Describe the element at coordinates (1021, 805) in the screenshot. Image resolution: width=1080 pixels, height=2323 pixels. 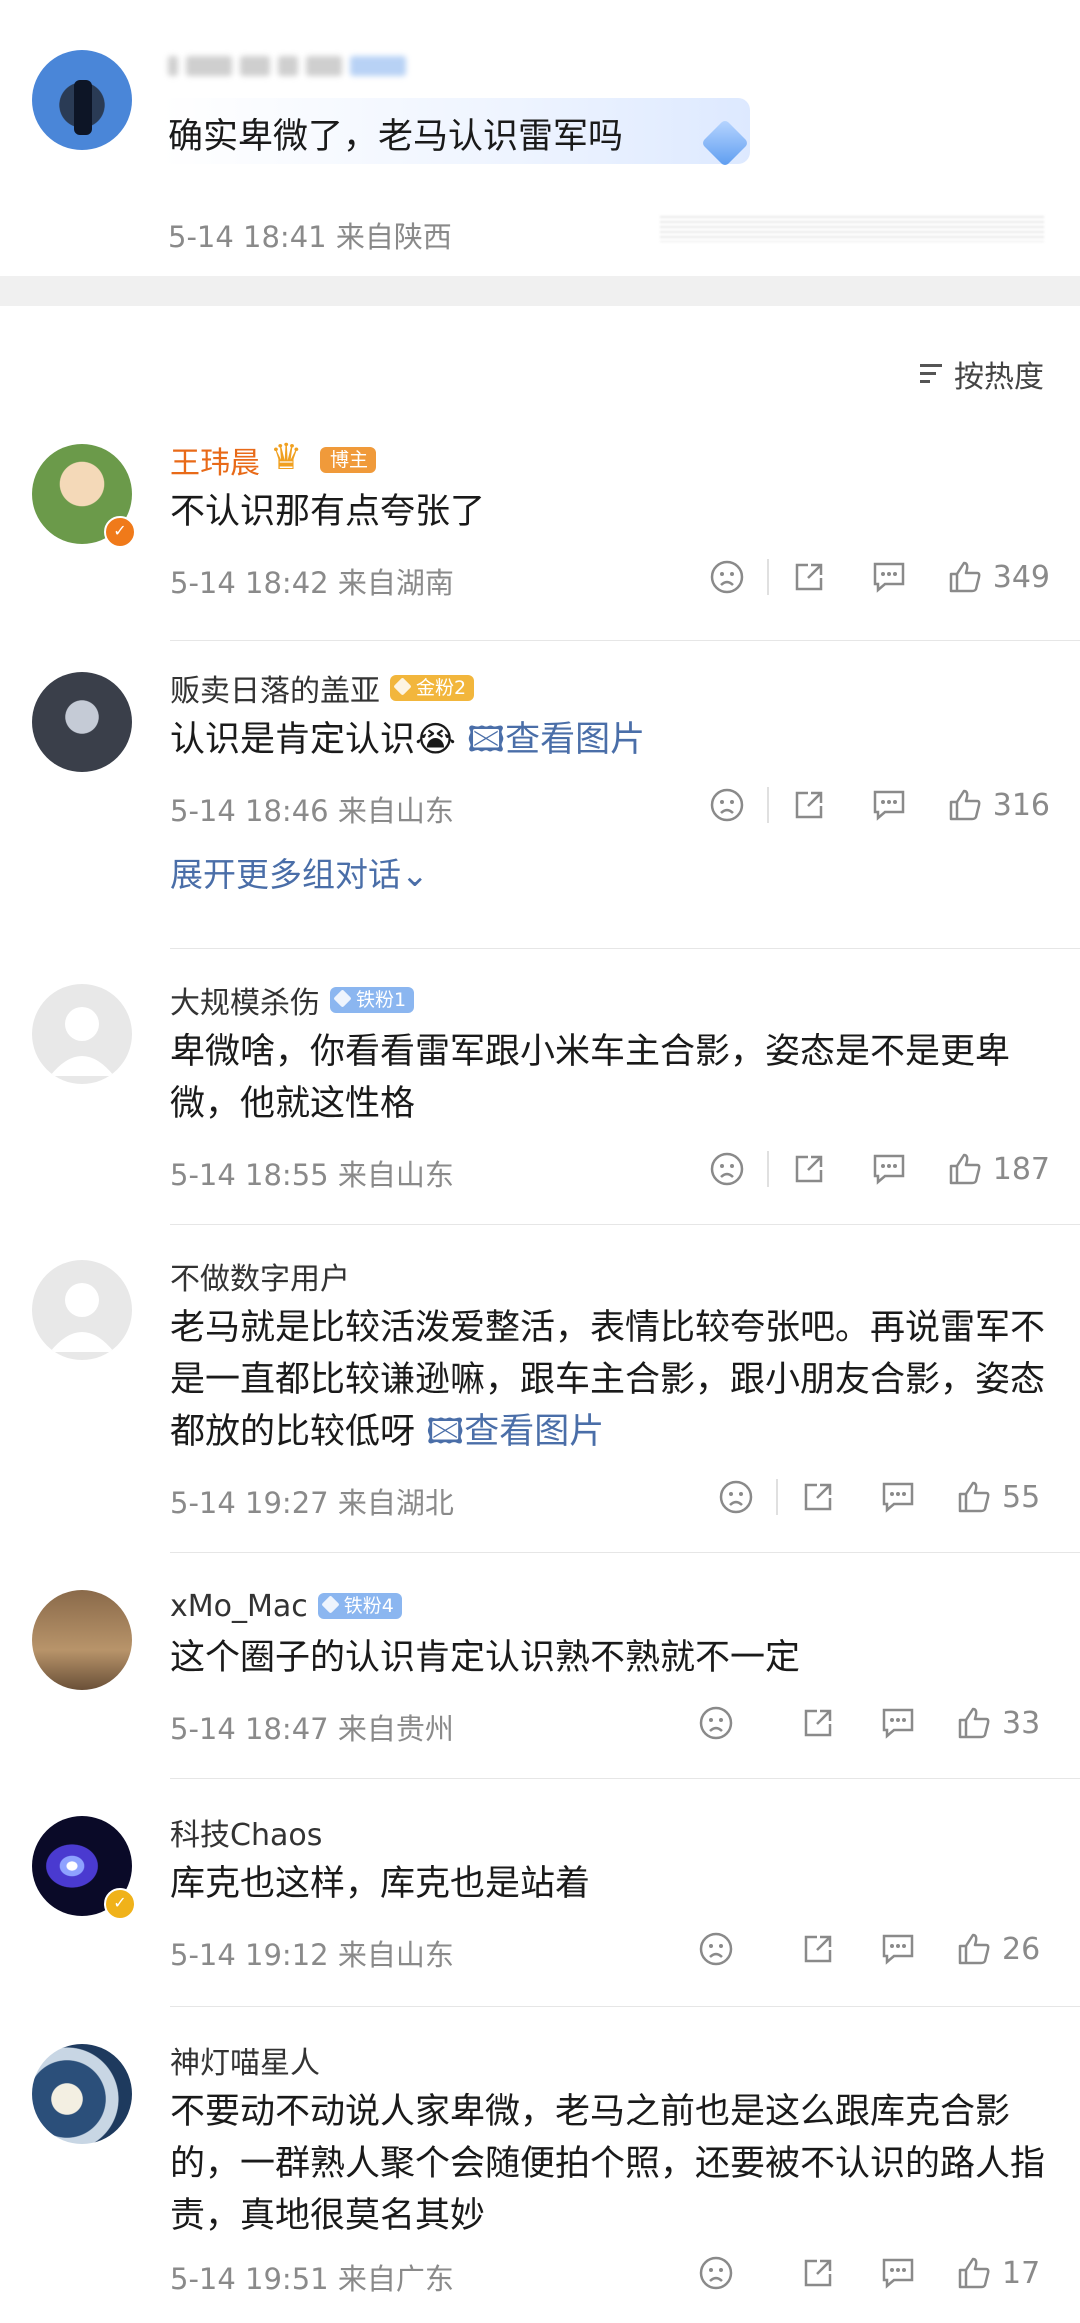
I see `like-count: 316` at that location.